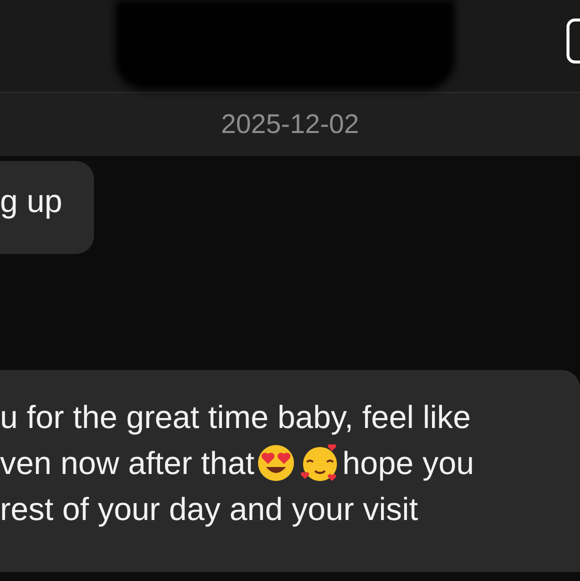  Describe the element at coordinates (127, 463) in the screenshot. I see `message-text: ven now after that` at that location.